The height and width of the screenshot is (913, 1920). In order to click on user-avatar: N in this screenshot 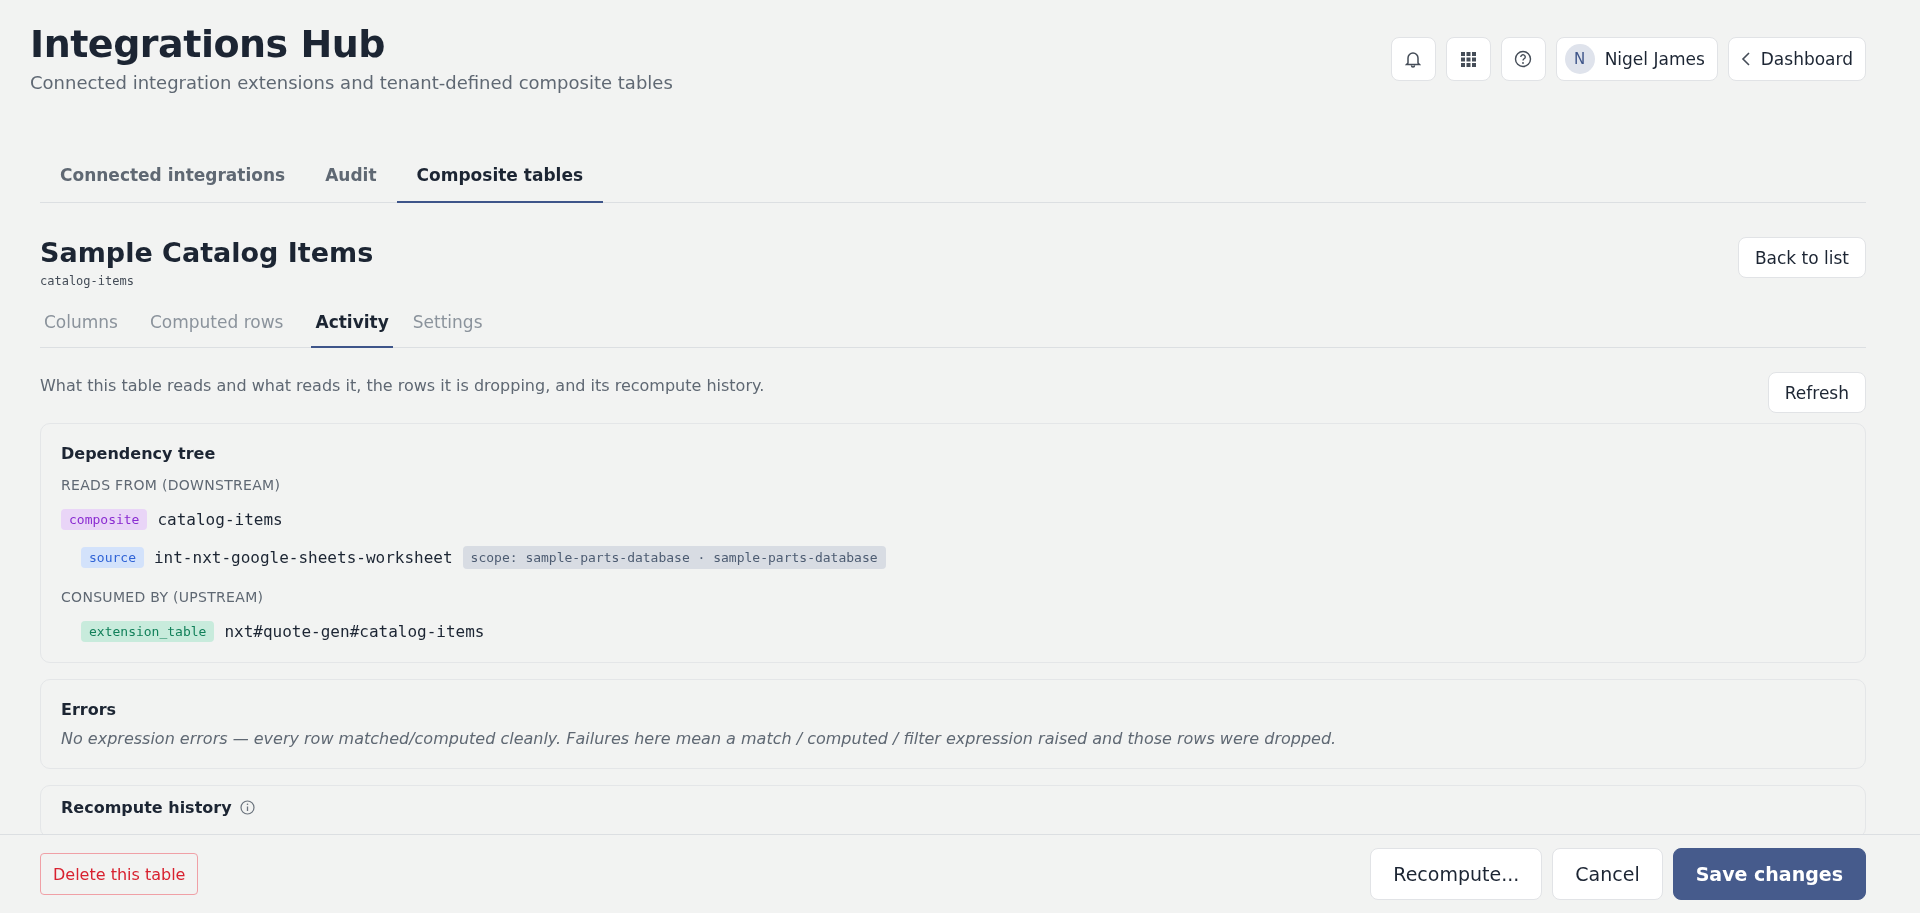, I will do `click(1579, 59)`.